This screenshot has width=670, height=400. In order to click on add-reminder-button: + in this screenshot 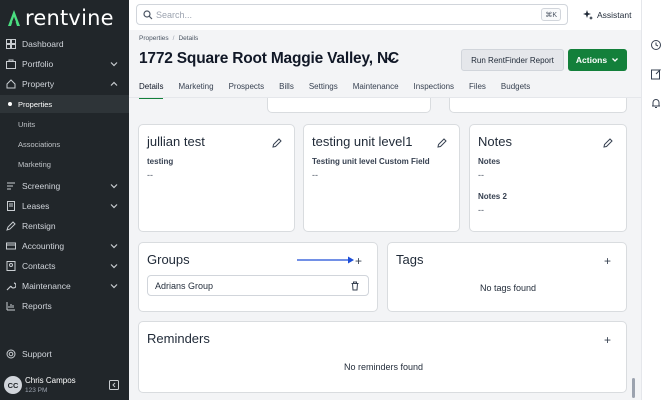, I will do `click(607, 340)`.